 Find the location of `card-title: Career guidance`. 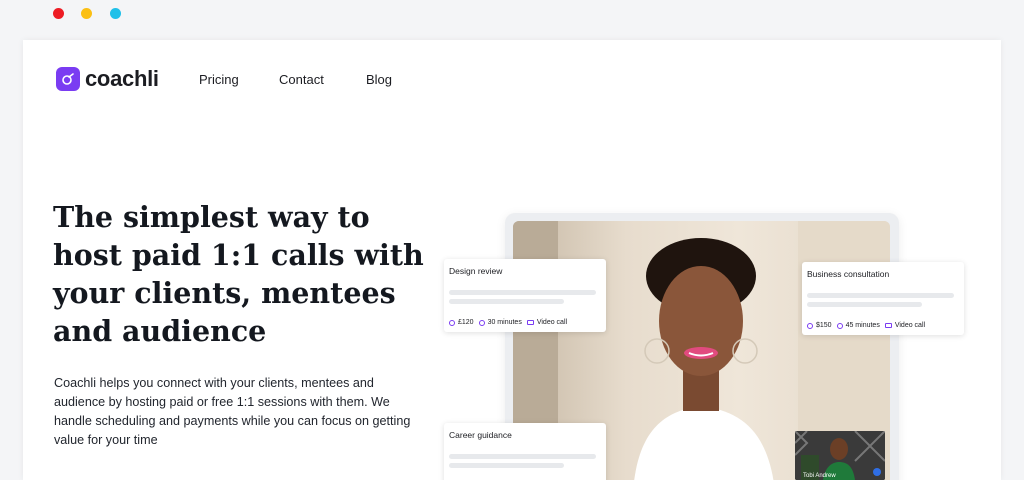

card-title: Career guidance is located at coordinates (480, 435).